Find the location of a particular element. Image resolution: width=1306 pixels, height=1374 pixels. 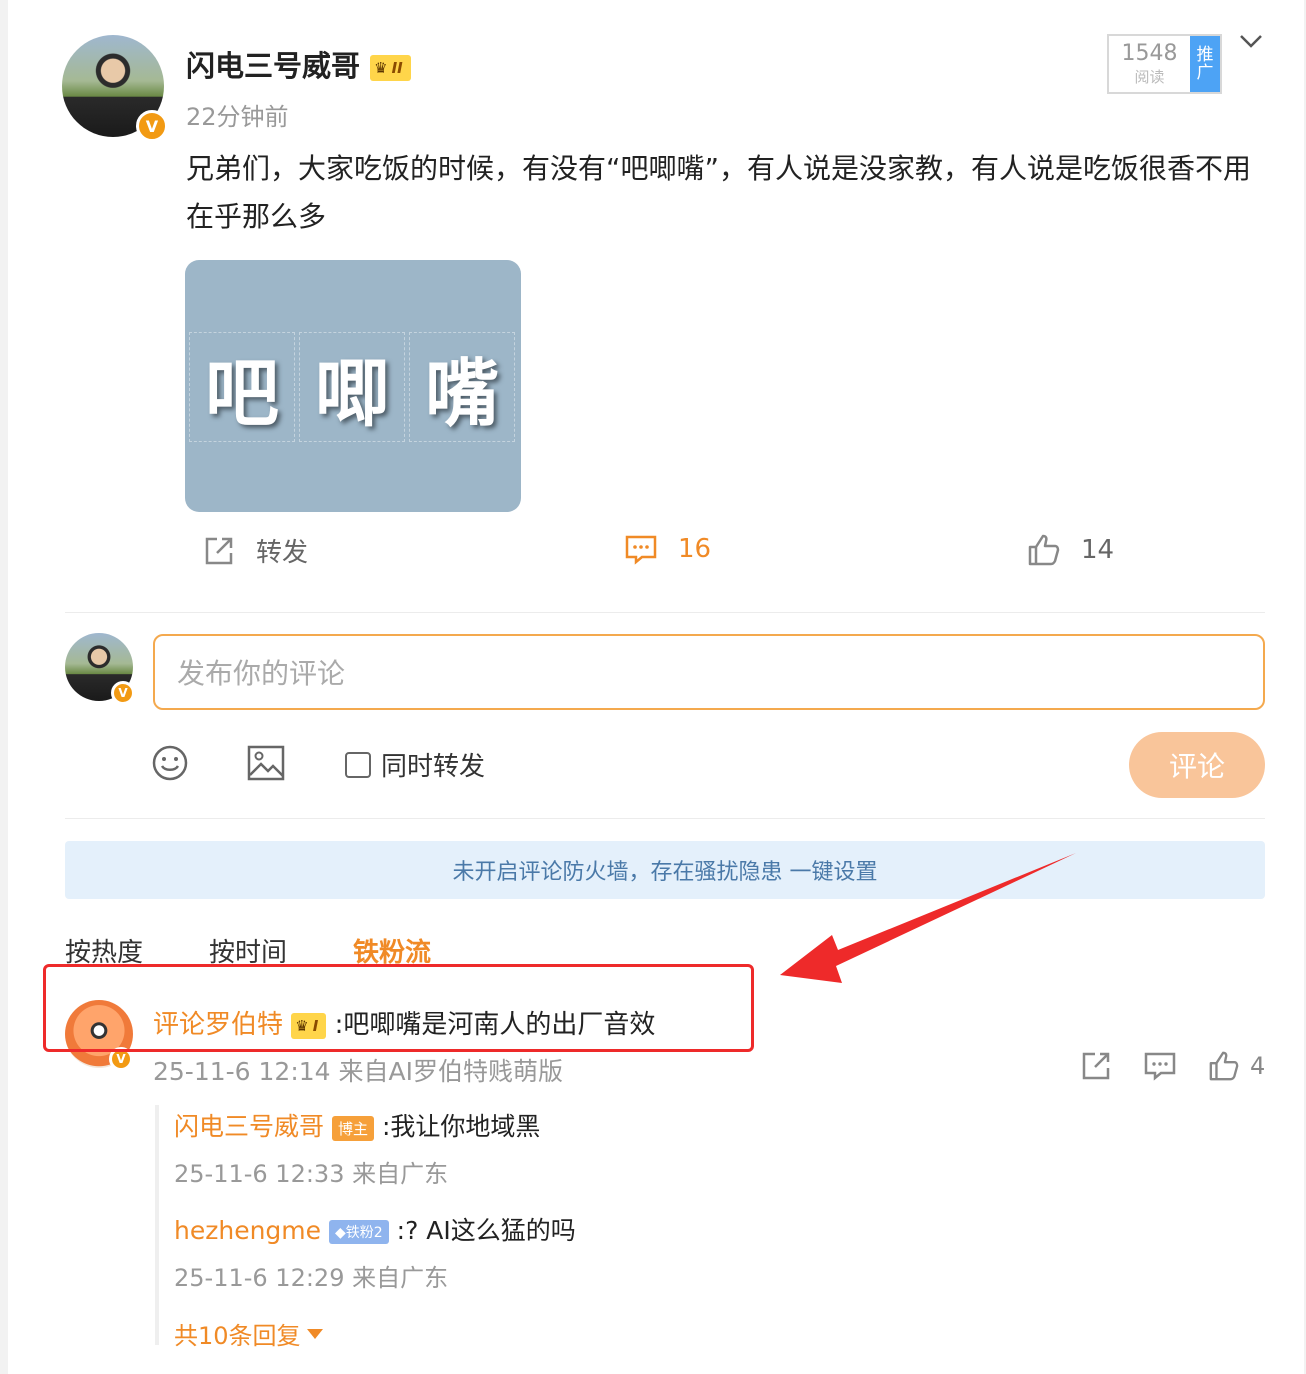

annotation-arrow is located at coordinates (928, 918).